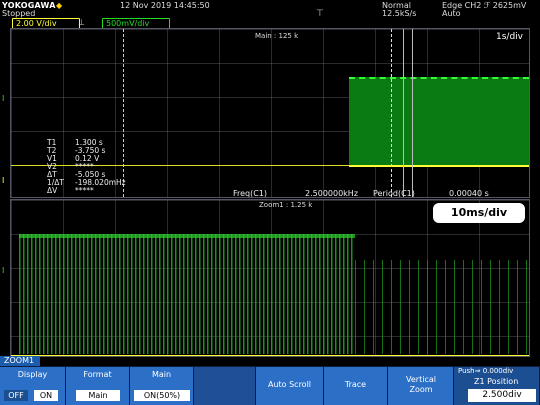 The width and height of the screenshot is (540, 405). I want to click on zoom-box-marker, so click(408, 113).